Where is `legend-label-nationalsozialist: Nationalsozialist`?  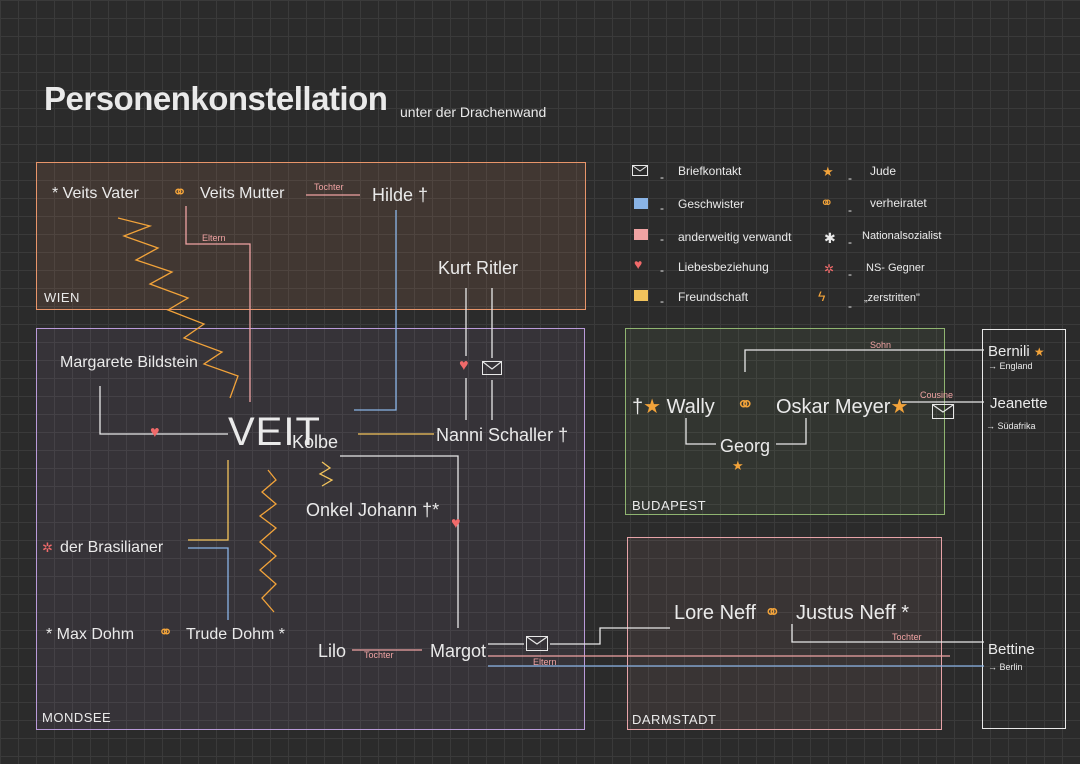 legend-label-nationalsozialist: Nationalsozialist is located at coordinates (902, 236).